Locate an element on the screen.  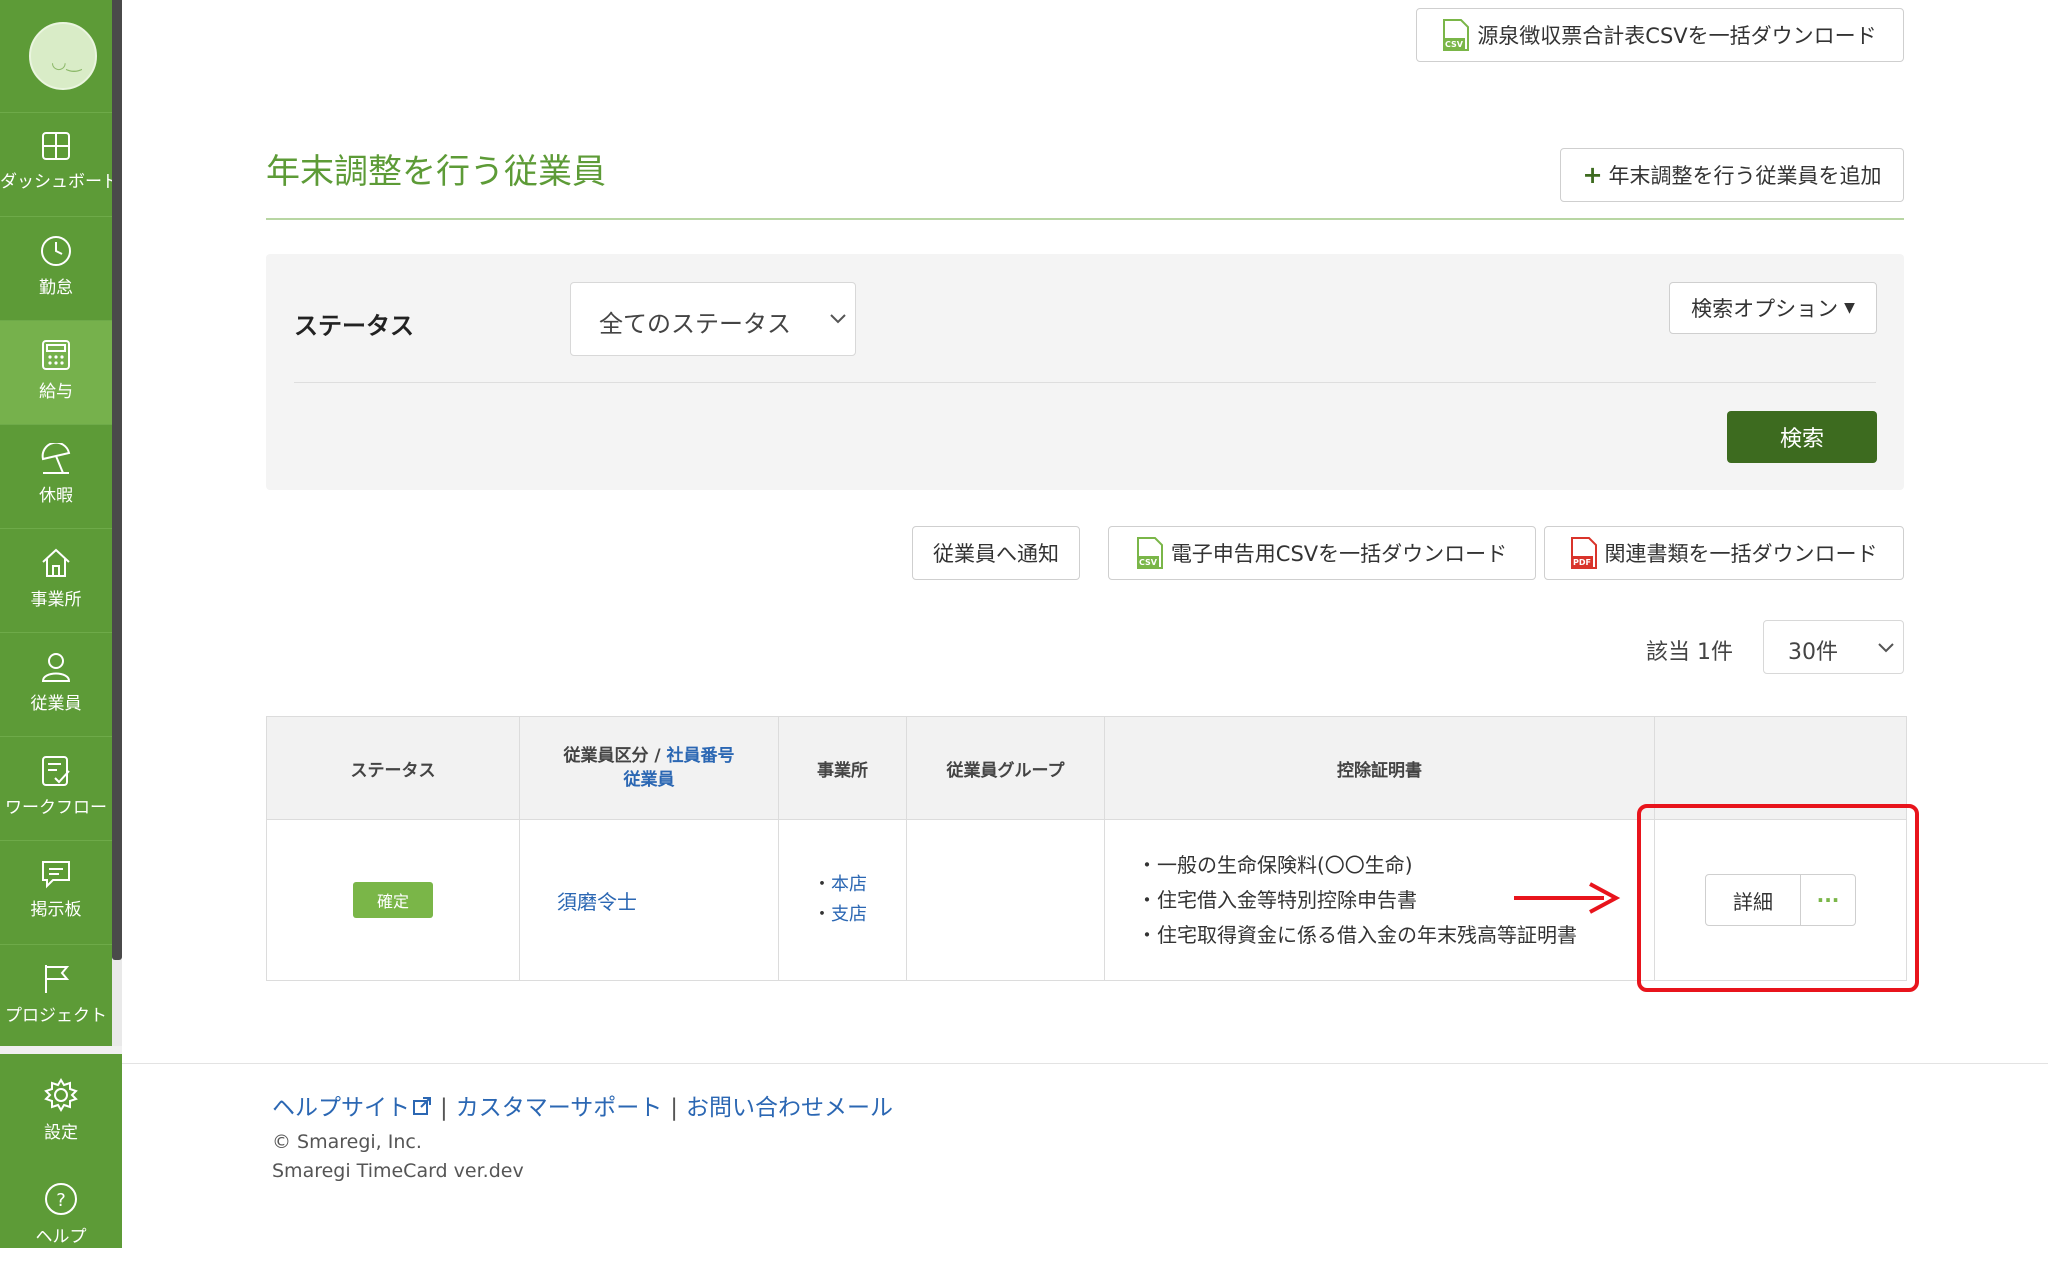
col-group: 従業員グループ is located at coordinates (1005, 768).